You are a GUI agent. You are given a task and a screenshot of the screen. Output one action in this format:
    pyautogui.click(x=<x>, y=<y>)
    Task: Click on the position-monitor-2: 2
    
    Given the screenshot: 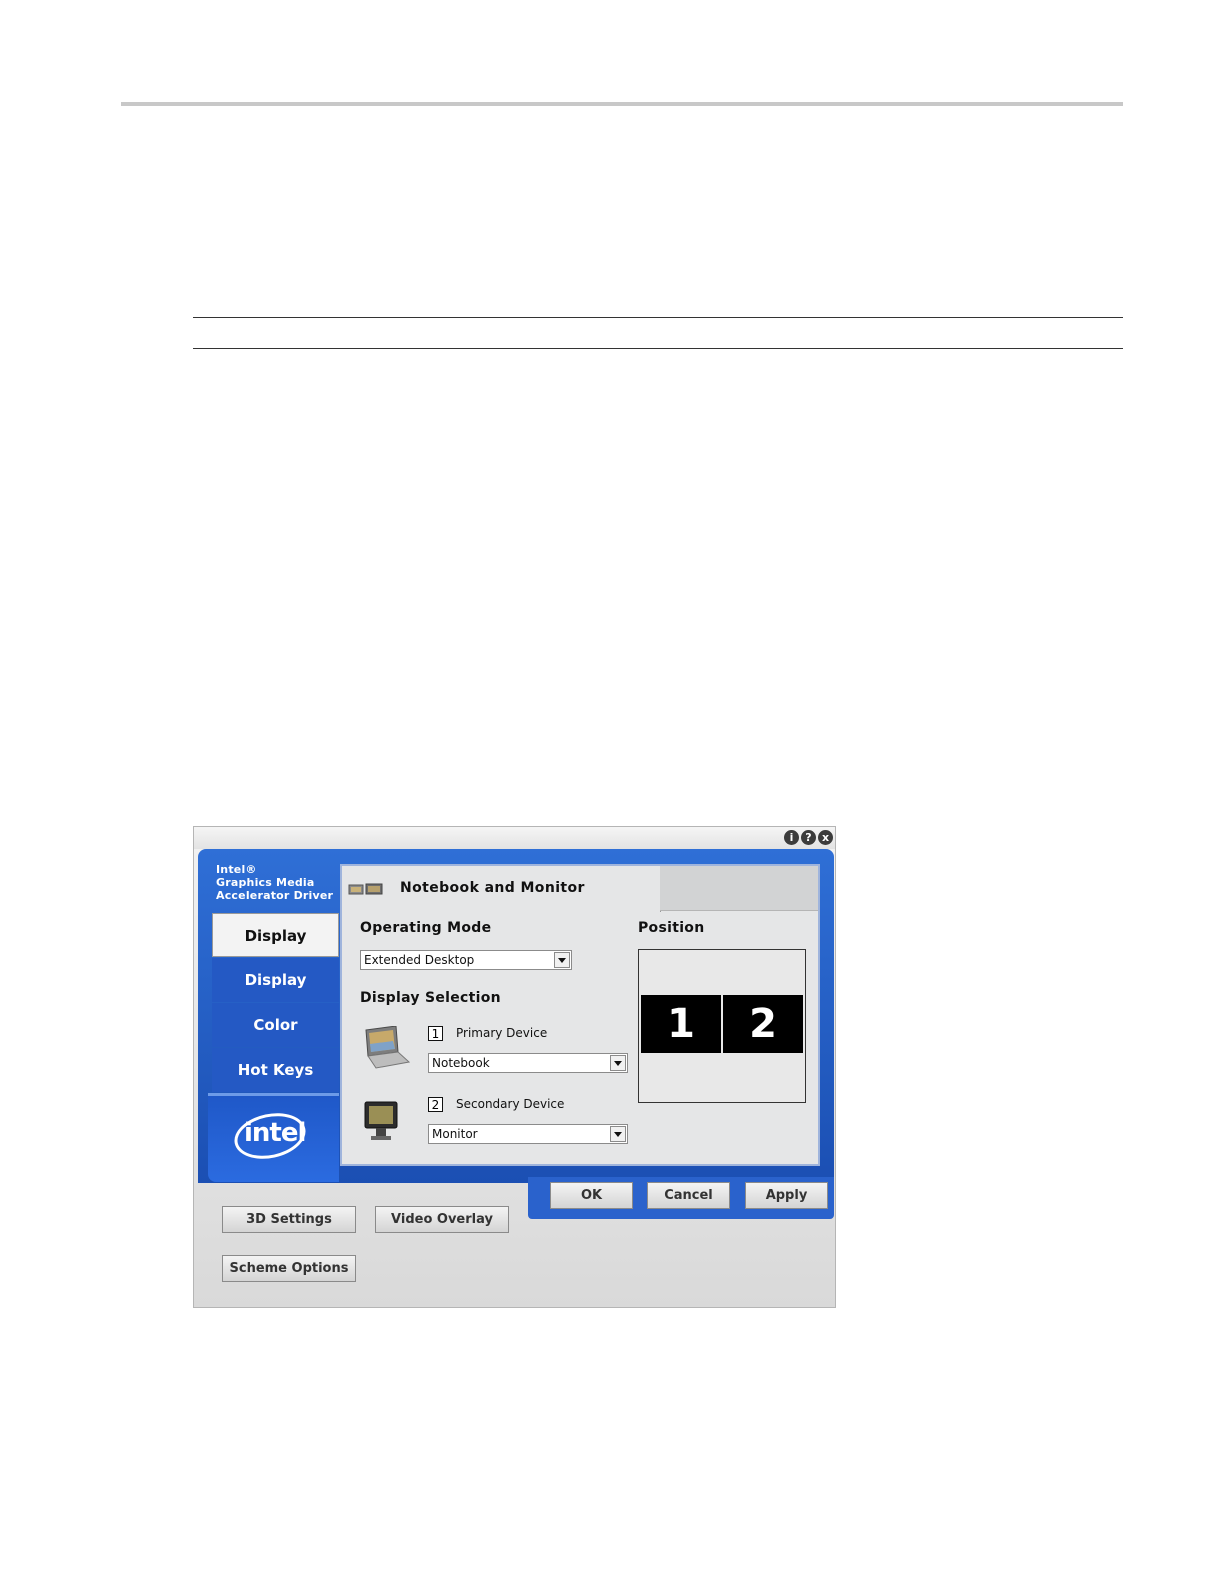 What is the action you would take?
    pyautogui.click(x=763, y=1024)
    